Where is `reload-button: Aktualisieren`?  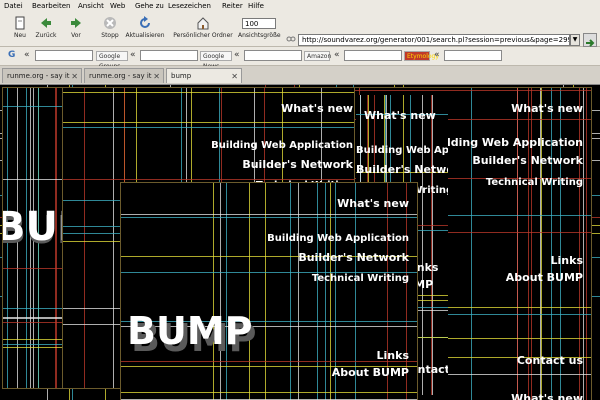
reload-button: Aktualisieren is located at coordinates (145, 29).